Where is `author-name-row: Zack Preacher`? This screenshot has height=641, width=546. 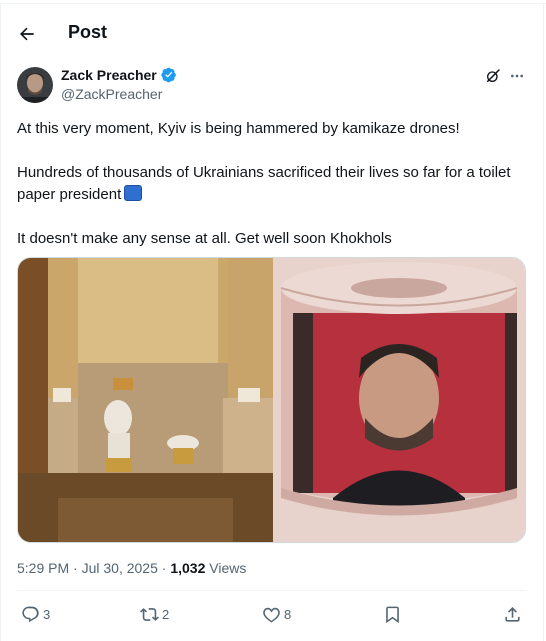 author-name-row: Zack Preacher is located at coordinates (119, 75).